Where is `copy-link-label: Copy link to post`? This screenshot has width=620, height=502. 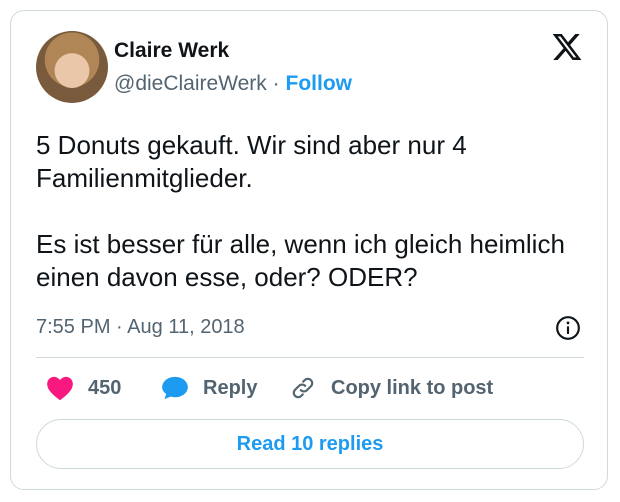 copy-link-label: Copy link to post is located at coordinates (412, 387).